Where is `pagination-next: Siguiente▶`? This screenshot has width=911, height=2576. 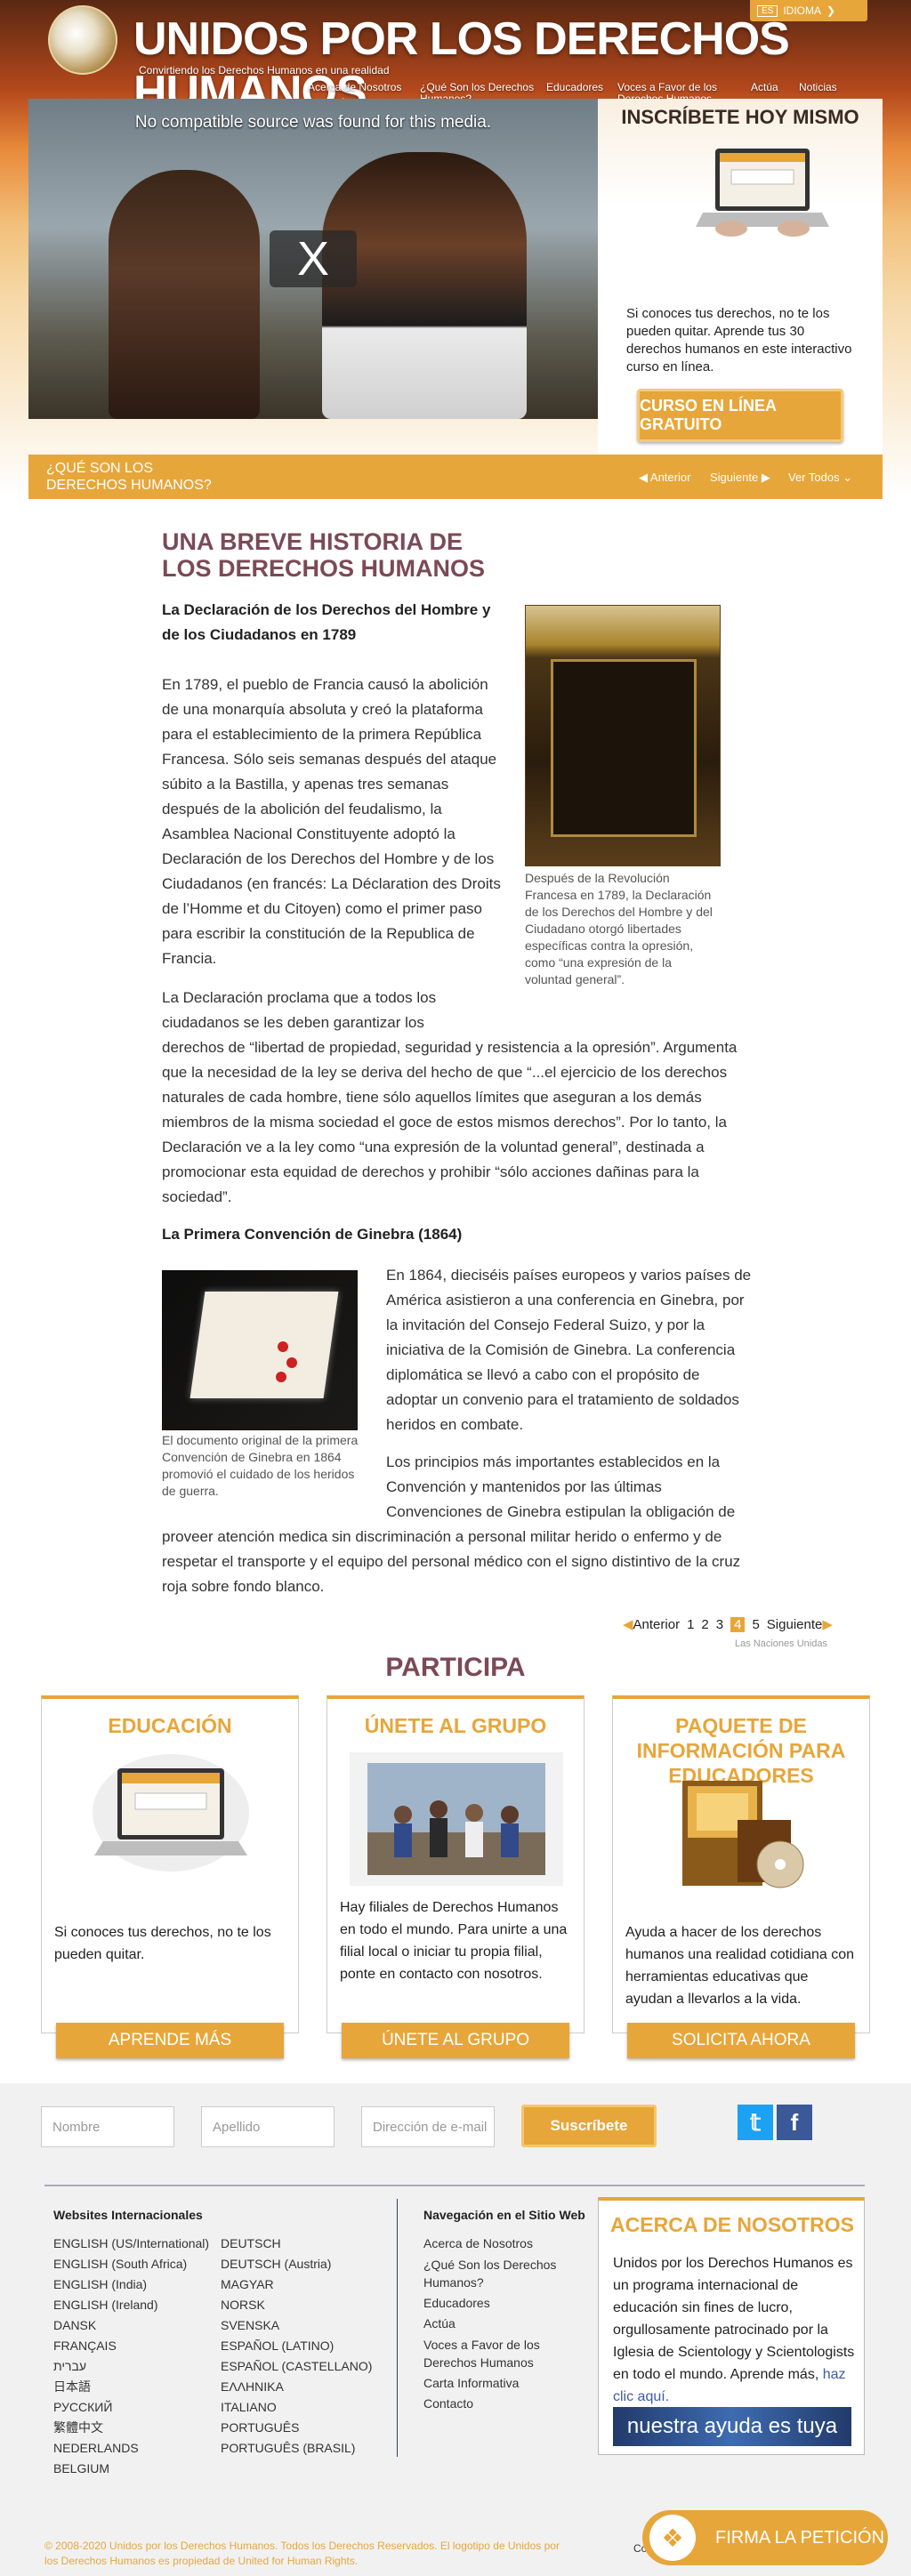
pagination-next: Siguiente▶ is located at coordinates (800, 1624).